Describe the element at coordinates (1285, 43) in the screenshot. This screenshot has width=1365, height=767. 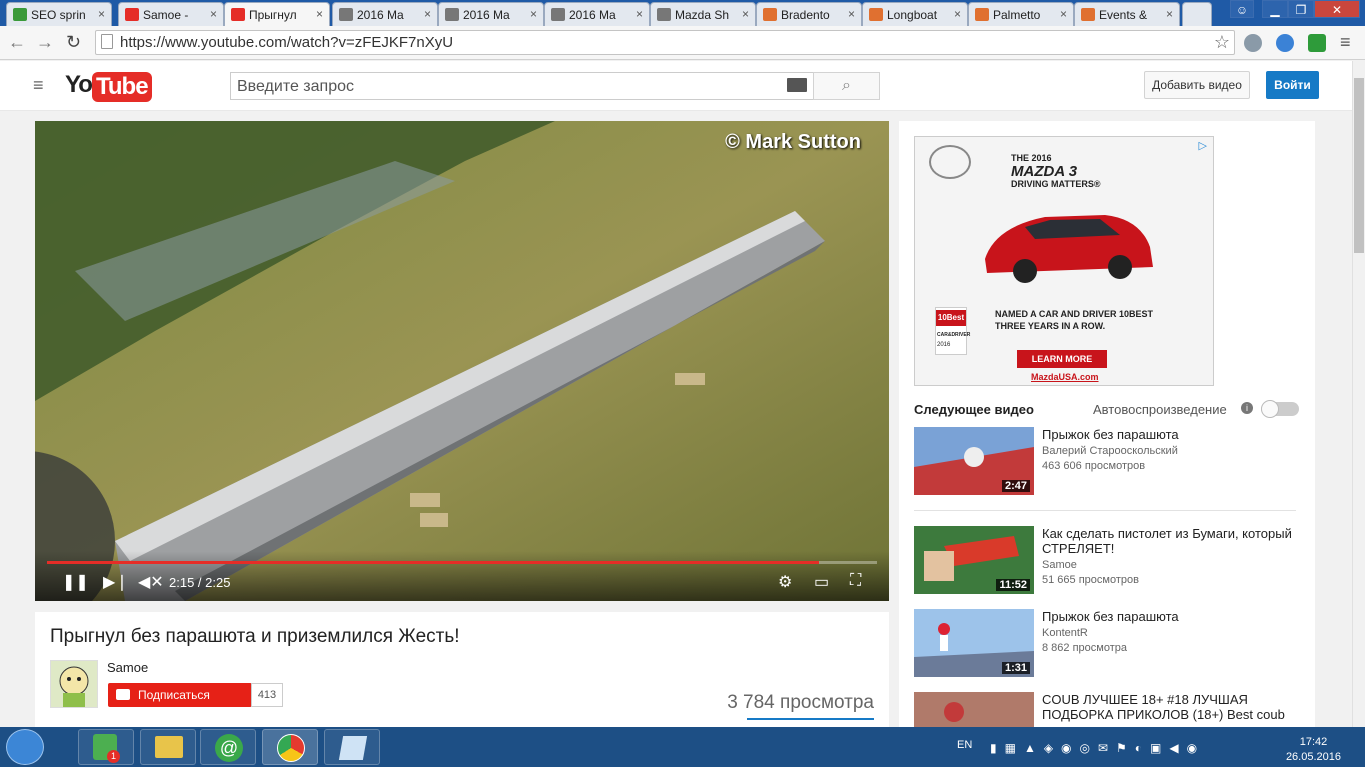
I see `link-extension-icon` at that location.